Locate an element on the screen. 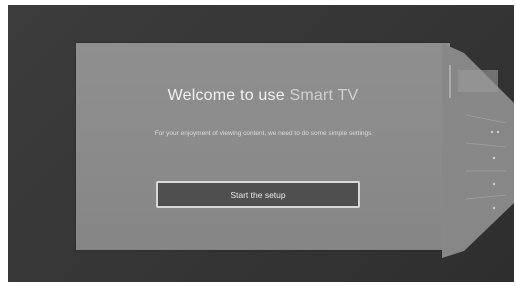  side-item-4-icon is located at coordinates (494, 208).